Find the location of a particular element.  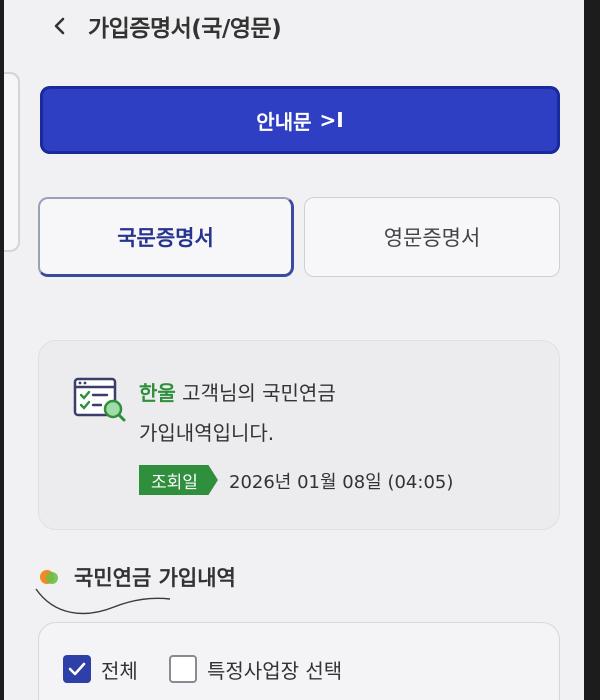

chevron-left-icon is located at coordinates (59, 26).